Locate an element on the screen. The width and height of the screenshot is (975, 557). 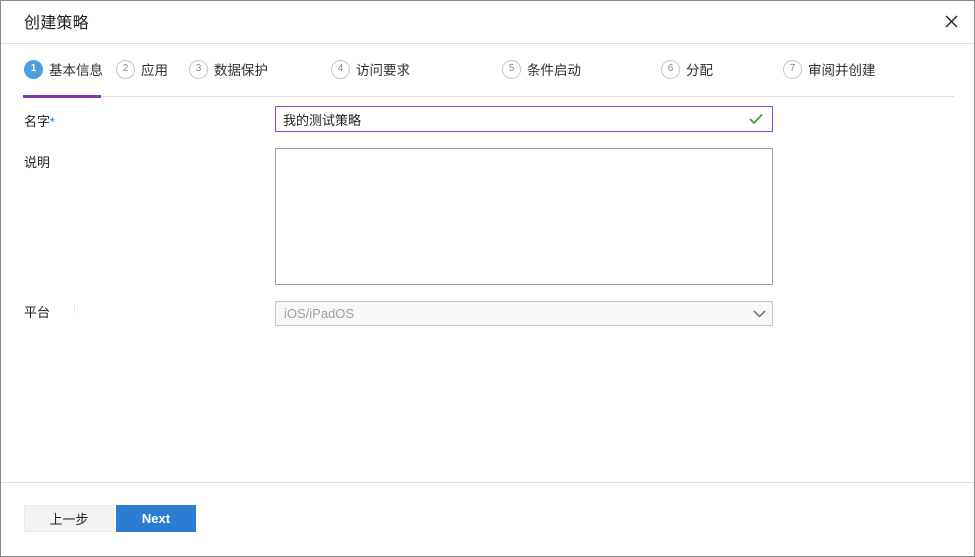
step-number-badge: 5 is located at coordinates (511, 69).